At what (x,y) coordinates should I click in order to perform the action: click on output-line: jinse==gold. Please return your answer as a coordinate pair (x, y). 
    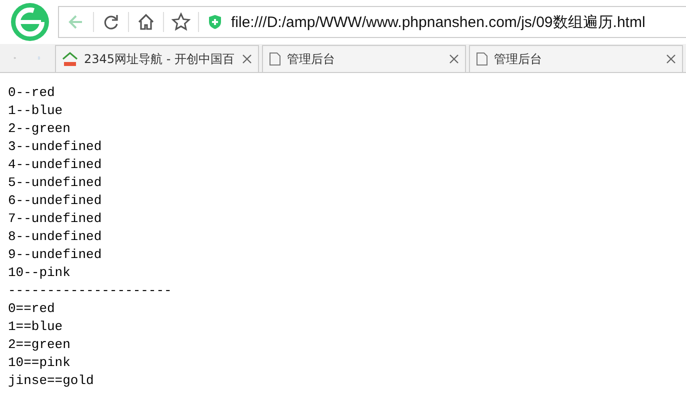
    Looking at the image, I should click on (51, 381).